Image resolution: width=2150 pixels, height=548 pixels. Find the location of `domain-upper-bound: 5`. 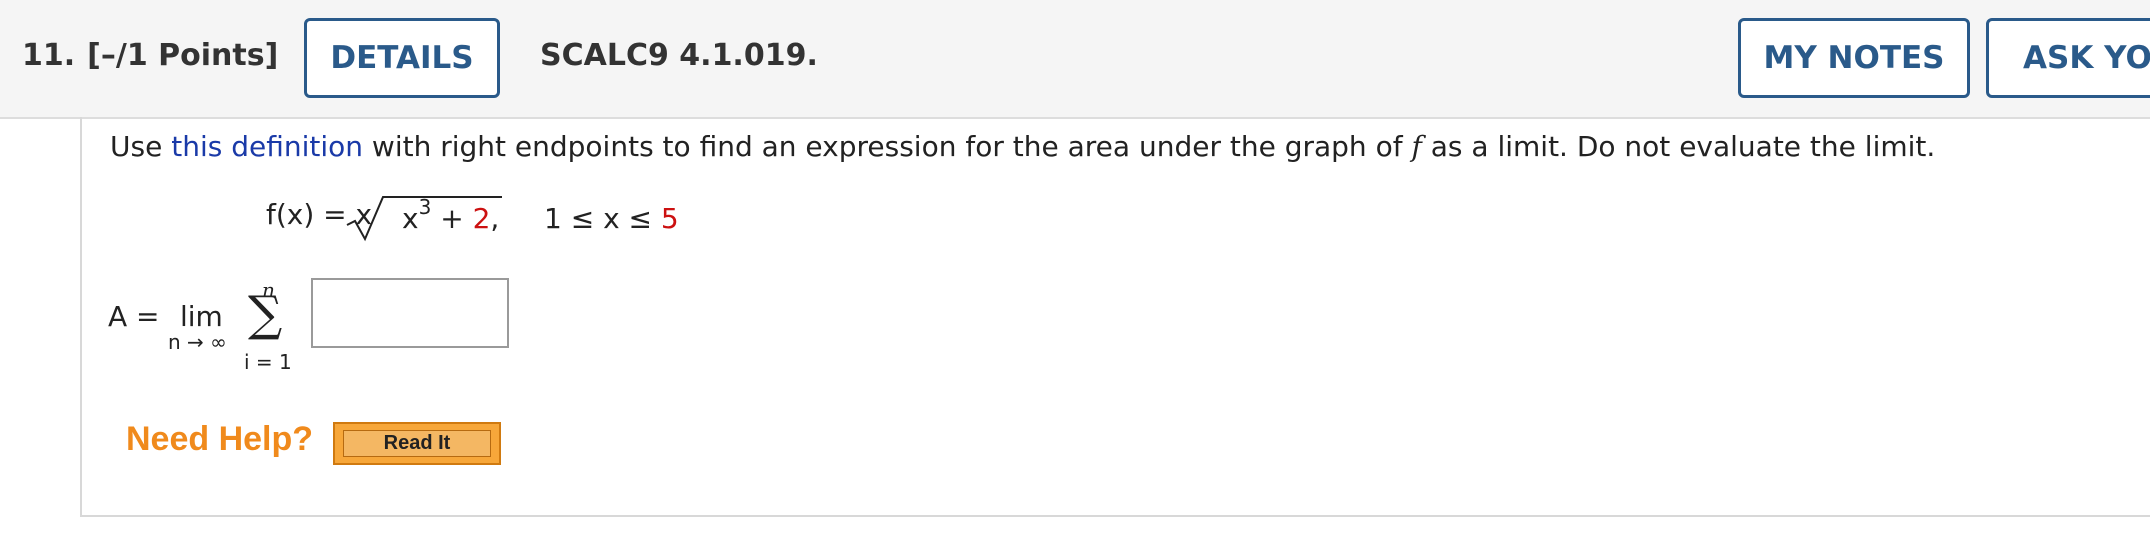

domain-upper-bound: 5 is located at coordinates (669, 218).